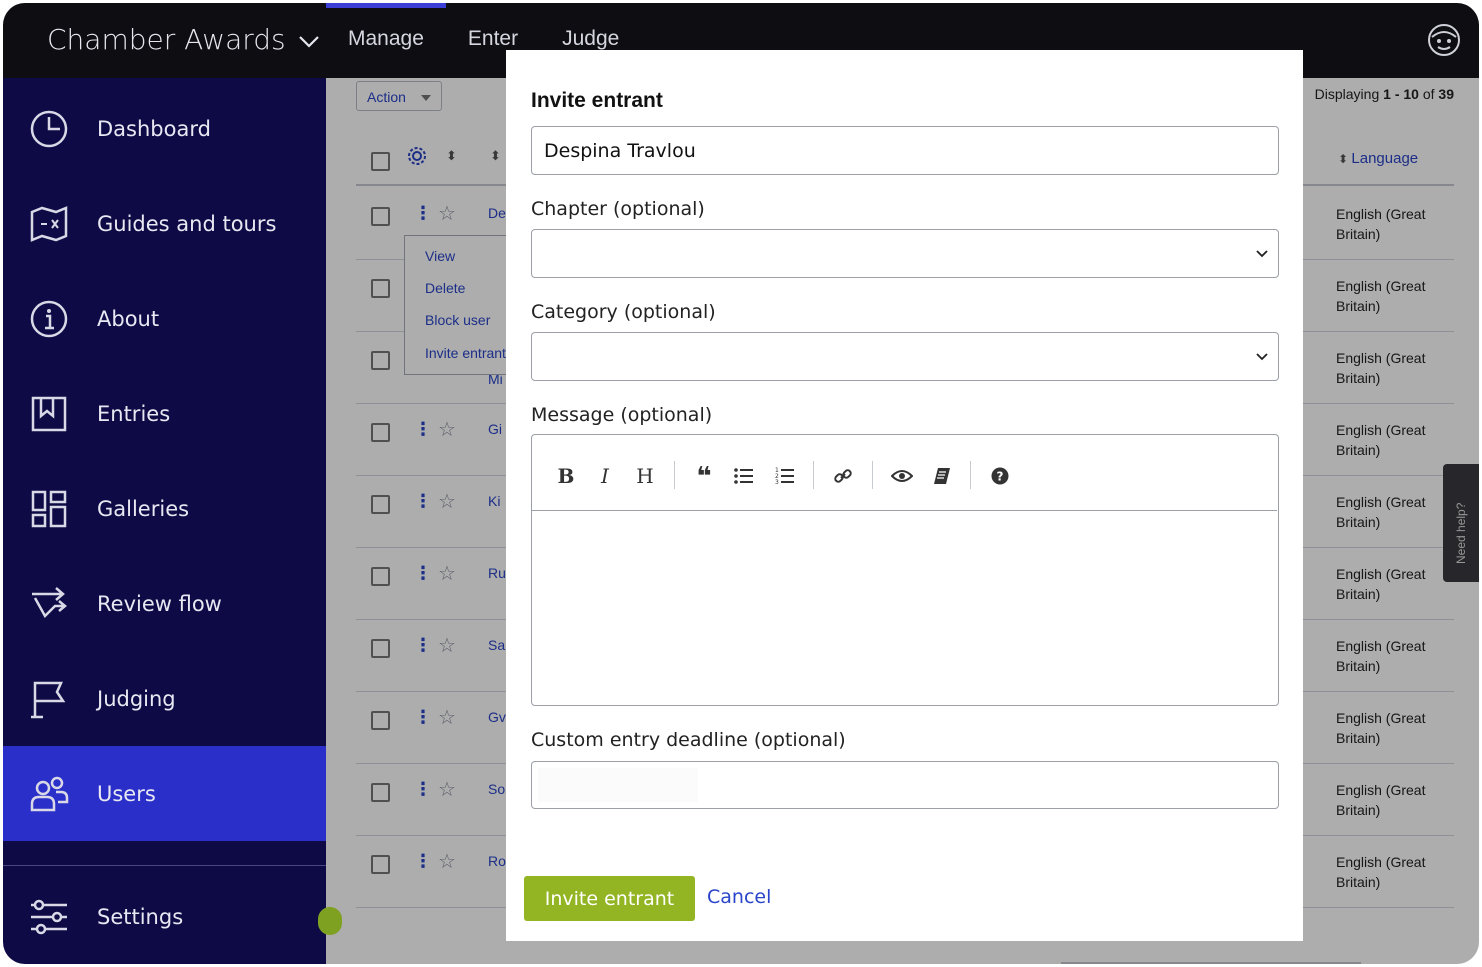  I want to click on chapter-select, so click(905, 253).